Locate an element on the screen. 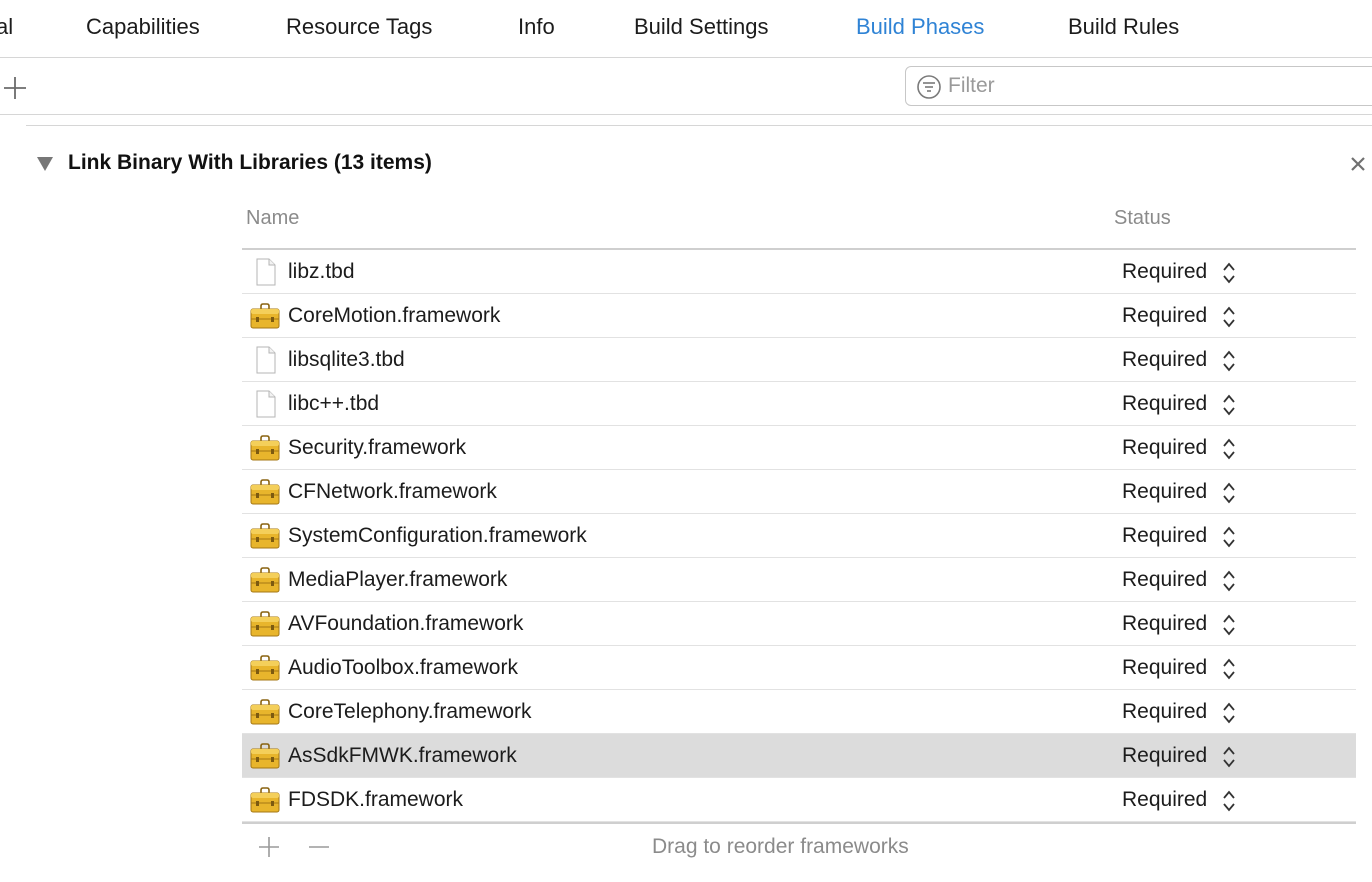 Image resolution: width=1372 pixels, height=882 pixels. table-row: FDSDK.framework Required is located at coordinates (799, 800).